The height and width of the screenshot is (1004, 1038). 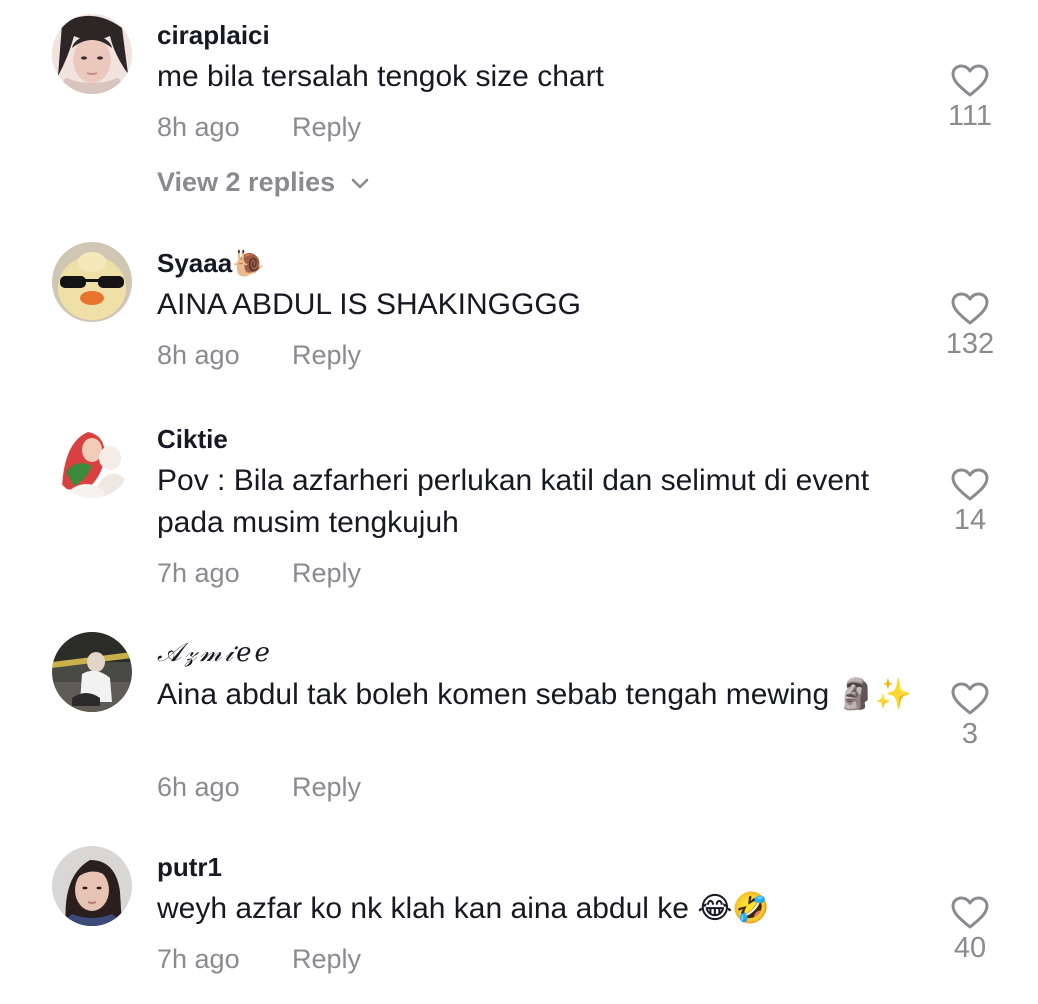 I want to click on like-count: 14, so click(x=970, y=520).